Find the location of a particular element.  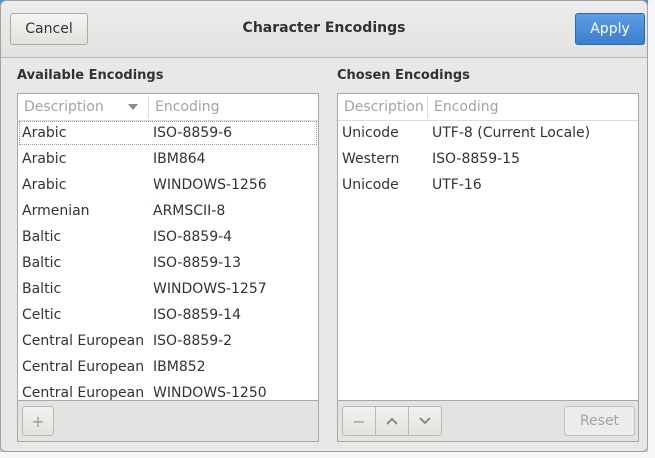

available-encoding-row: Arabic IBM864 is located at coordinates (168, 159).